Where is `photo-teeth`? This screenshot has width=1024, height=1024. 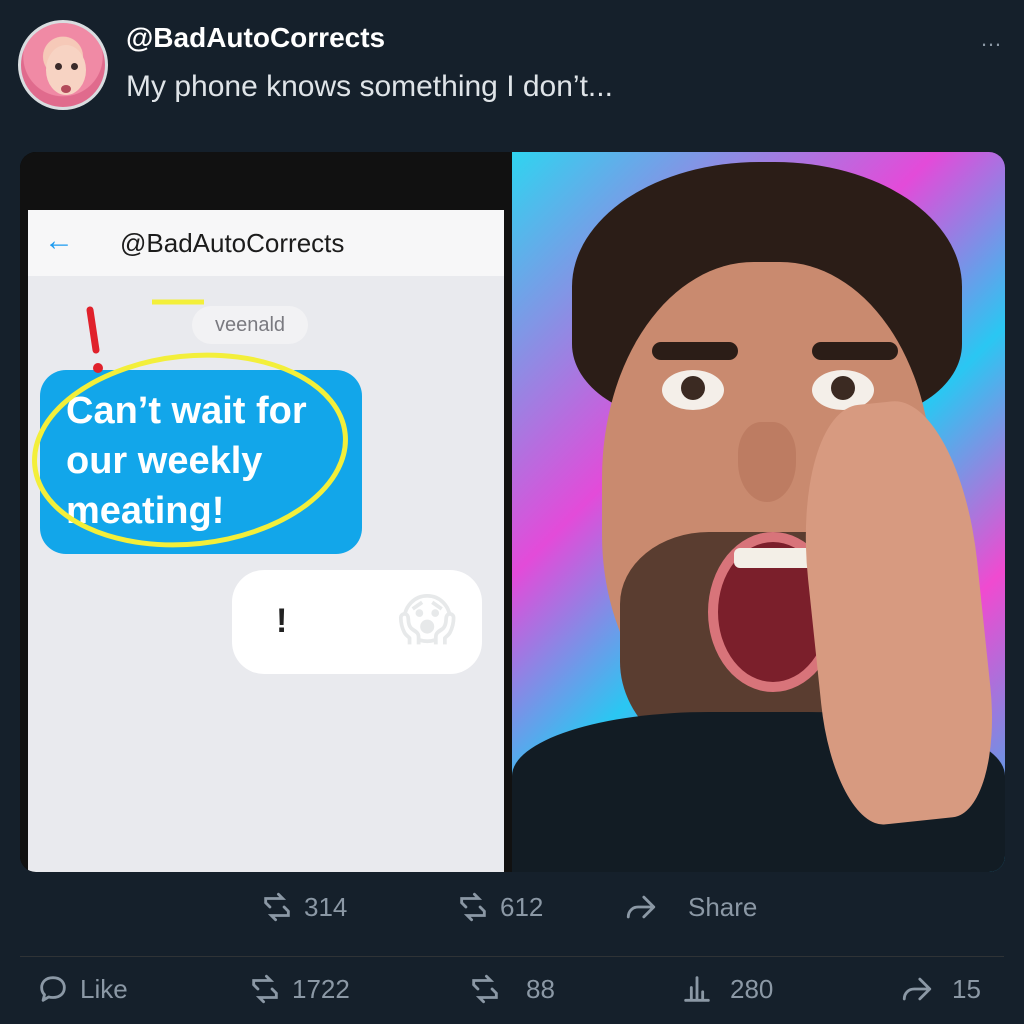
photo-teeth is located at coordinates (774, 558).